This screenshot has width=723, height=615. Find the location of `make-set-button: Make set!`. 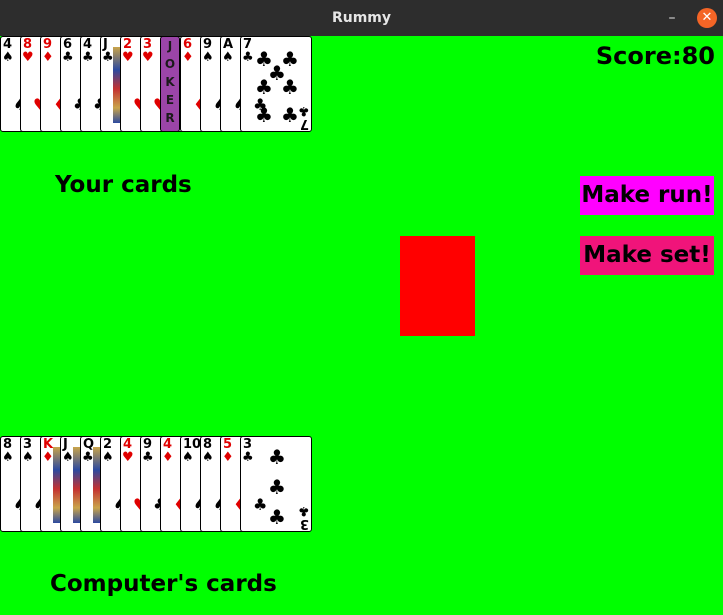

make-set-button: Make set! is located at coordinates (647, 255).